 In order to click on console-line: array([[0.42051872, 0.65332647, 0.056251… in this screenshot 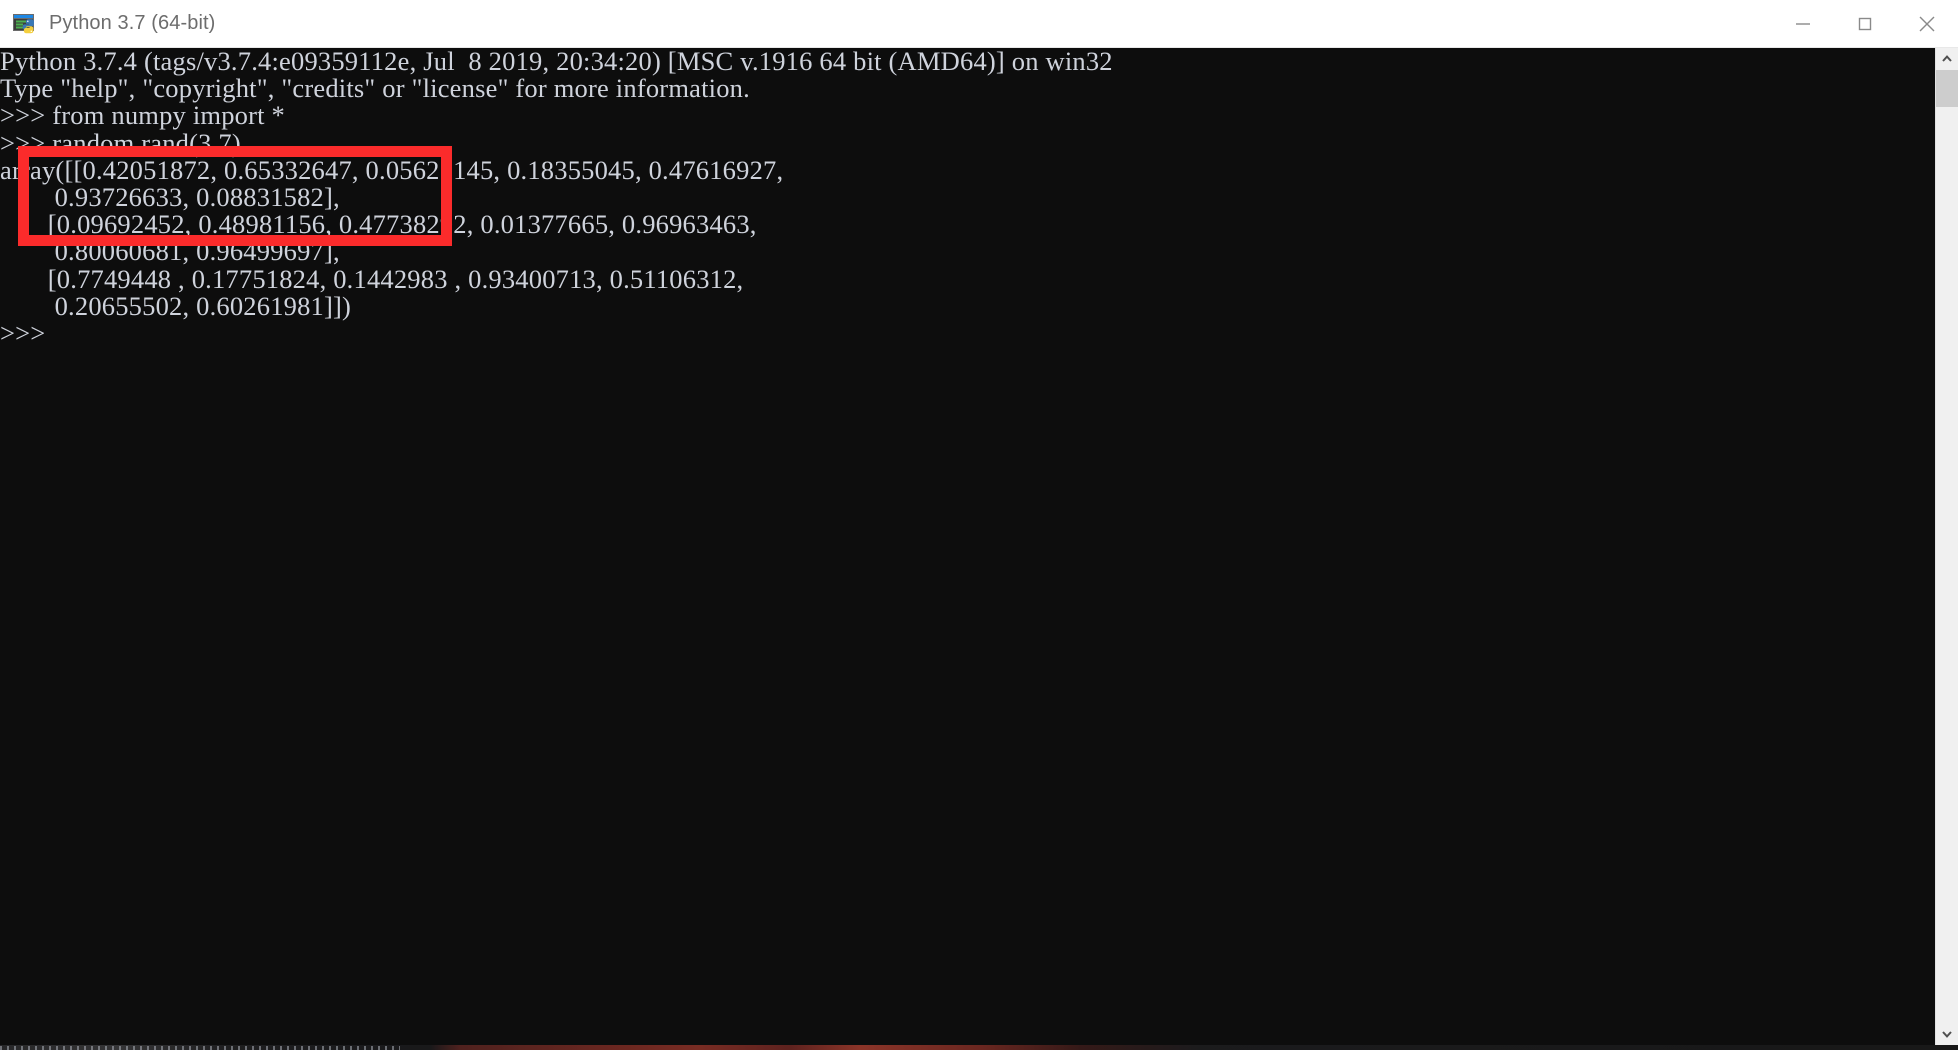, I will do `click(392, 169)`.